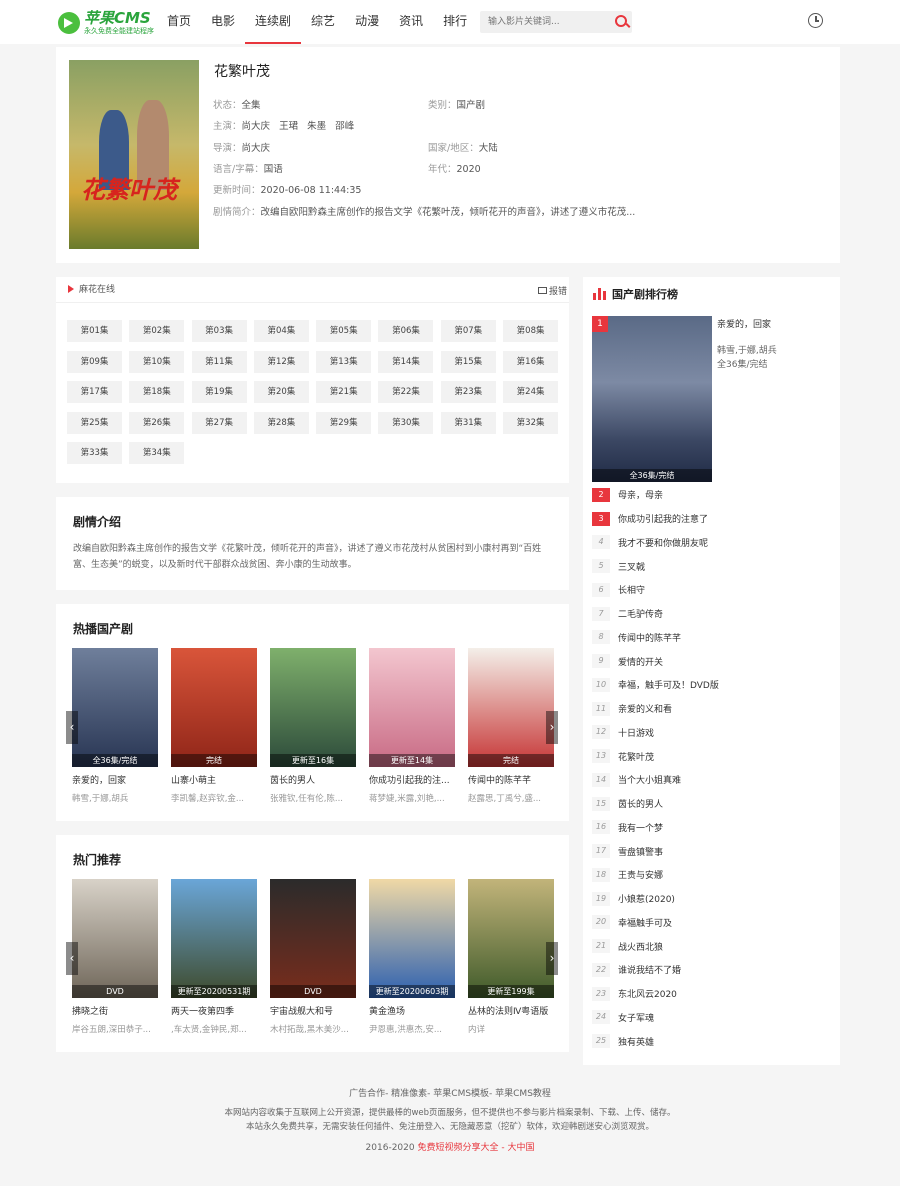 The width and height of the screenshot is (900, 1186). I want to click on rank-item-title: 十日游戏, so click(636, 732).